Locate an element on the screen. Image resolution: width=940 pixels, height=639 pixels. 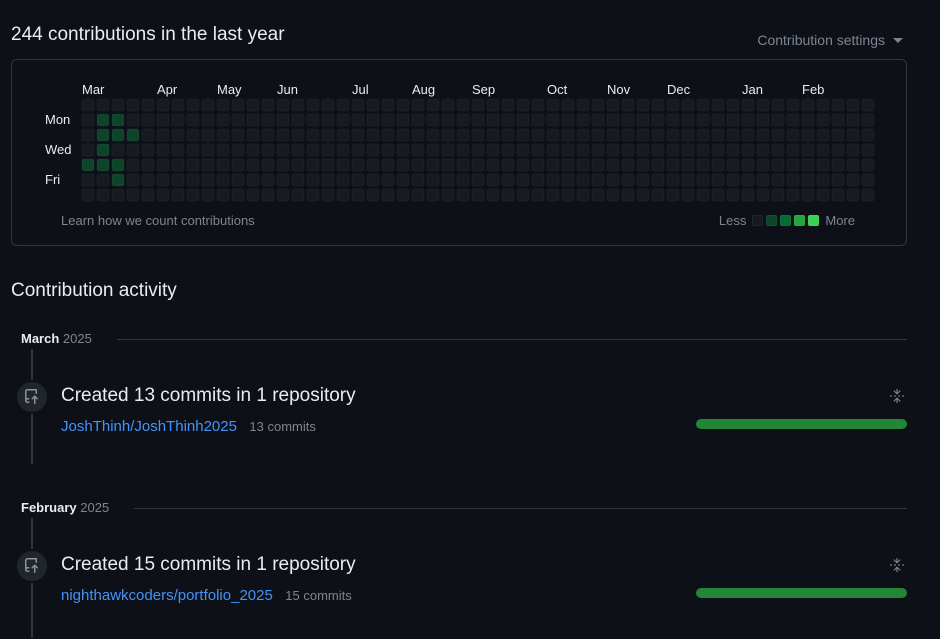
learn-contributions-link: Learn how we count contributions is located at coordinates (158, 220).